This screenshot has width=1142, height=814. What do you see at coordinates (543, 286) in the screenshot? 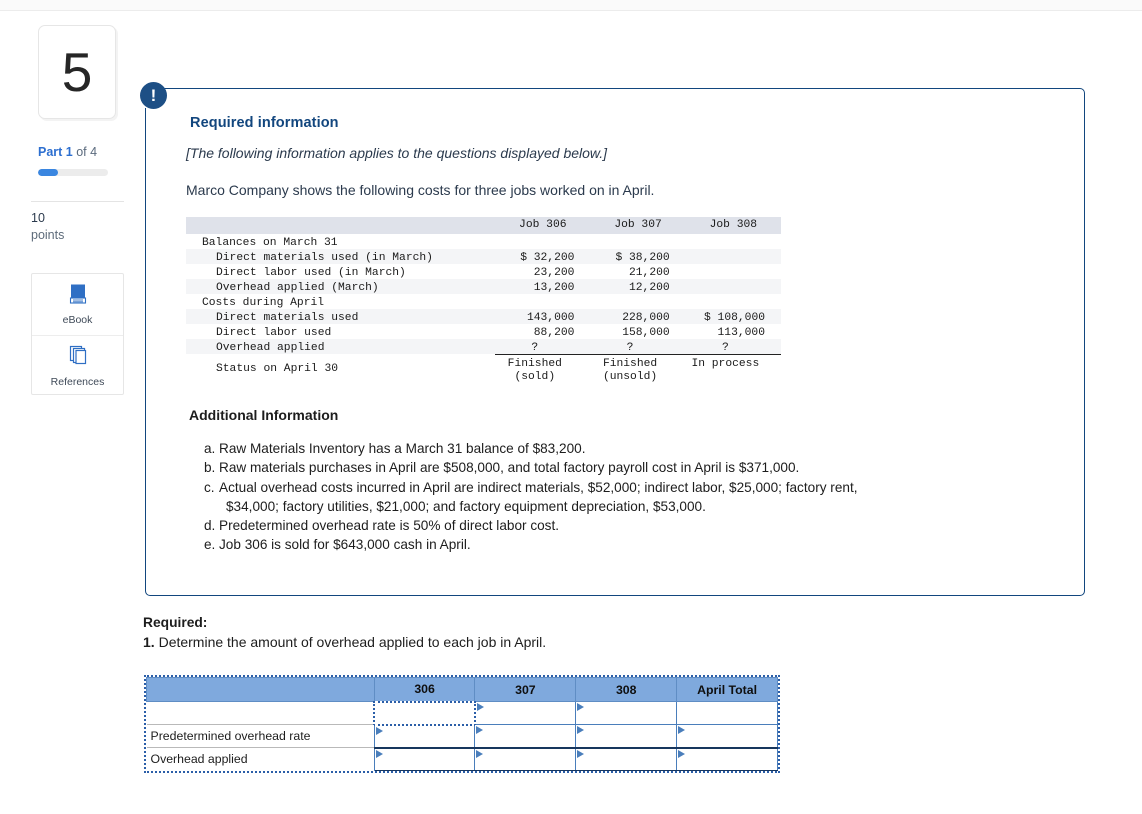
I see `cost-row-value: 13,200` at bounding box center [543, 286].